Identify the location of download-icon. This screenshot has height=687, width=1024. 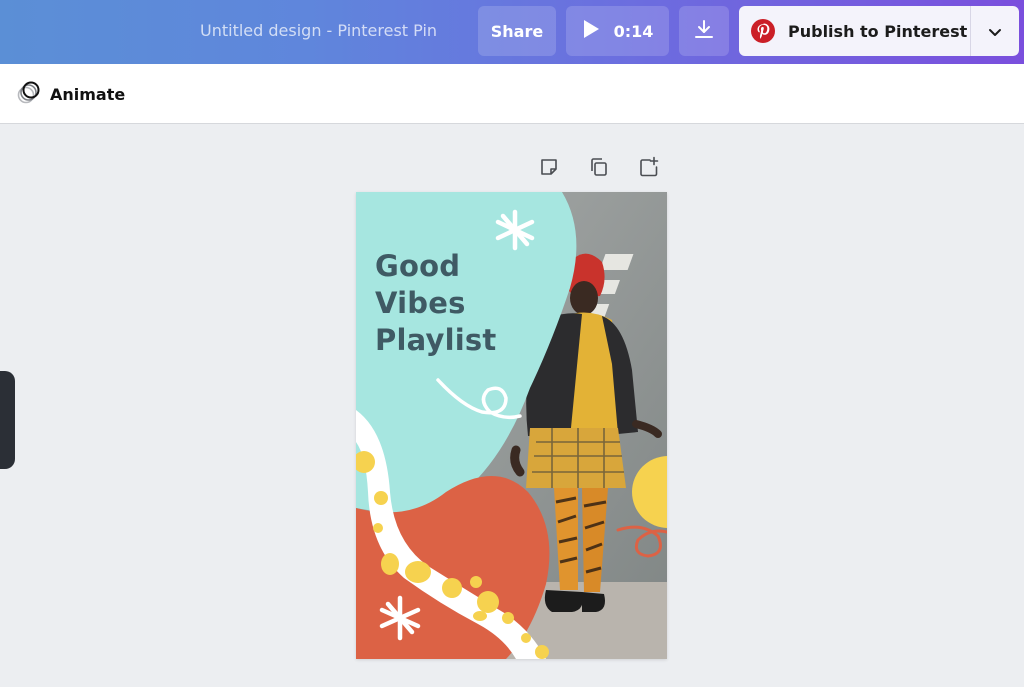
(704, 31).